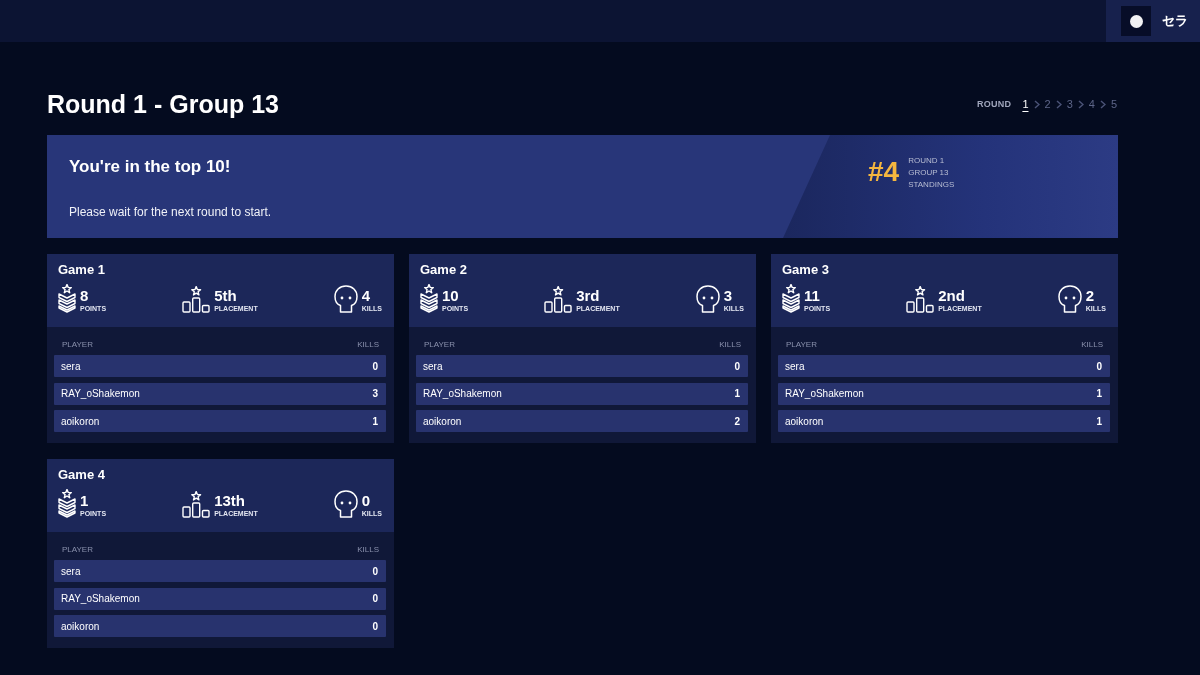  Describe the element at coordinates (952, 296) in the screenshot. I see `stat-value: 2nd` at that location.